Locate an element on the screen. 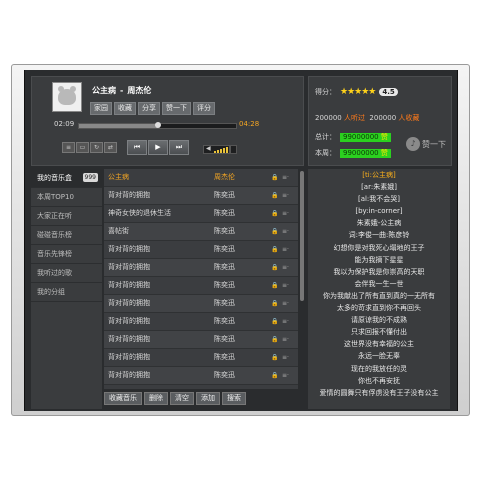 This screenshot has width=480, height=480. table-row: 喜帖街 陈奕迅 🔒 ≡· is located at coordinates (201, 232).